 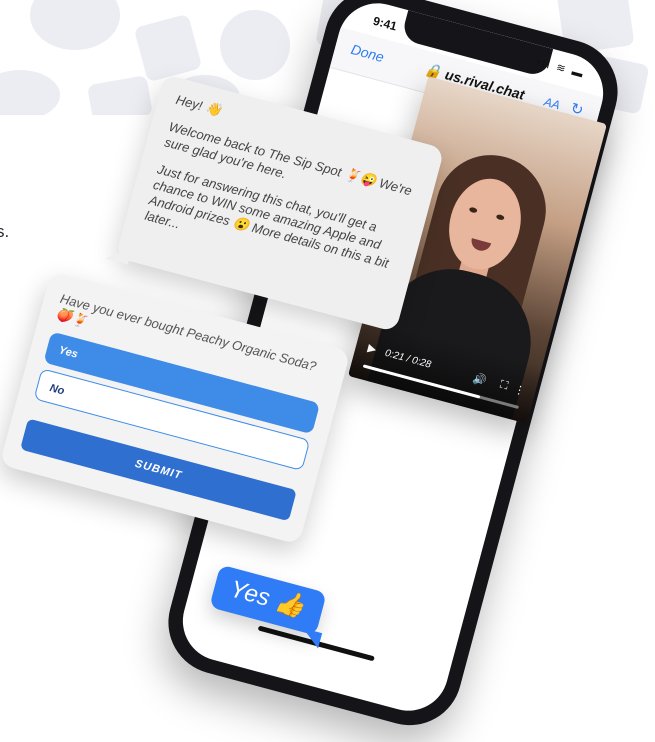 What do you see at coordinates (560, 68) in the screenshot?
I see `status-icons: •ıl ≋ ▬` at bounding box center [560, 68].